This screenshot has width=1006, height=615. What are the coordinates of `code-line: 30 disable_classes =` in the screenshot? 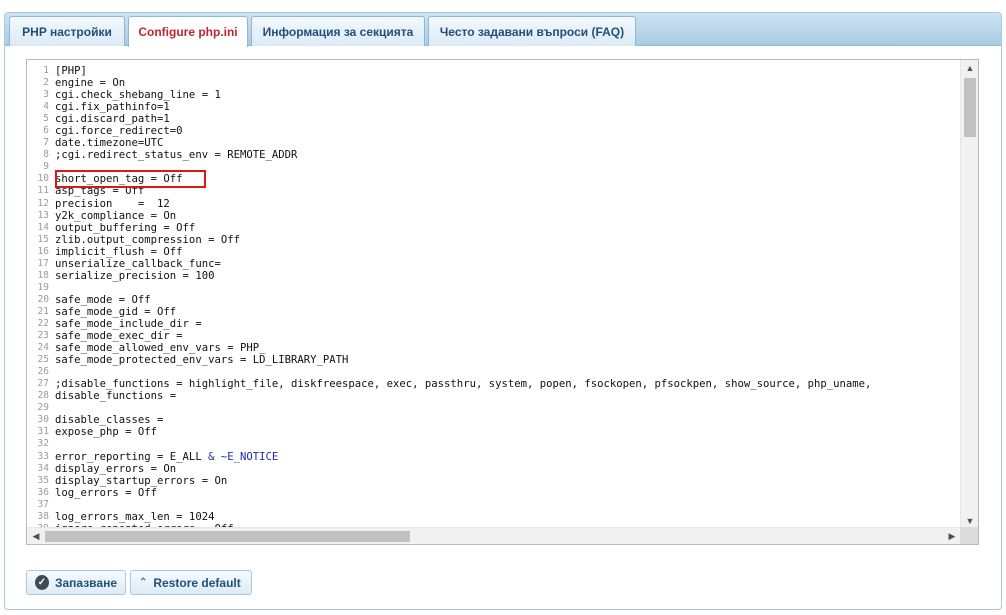 It's located at (494, 420).